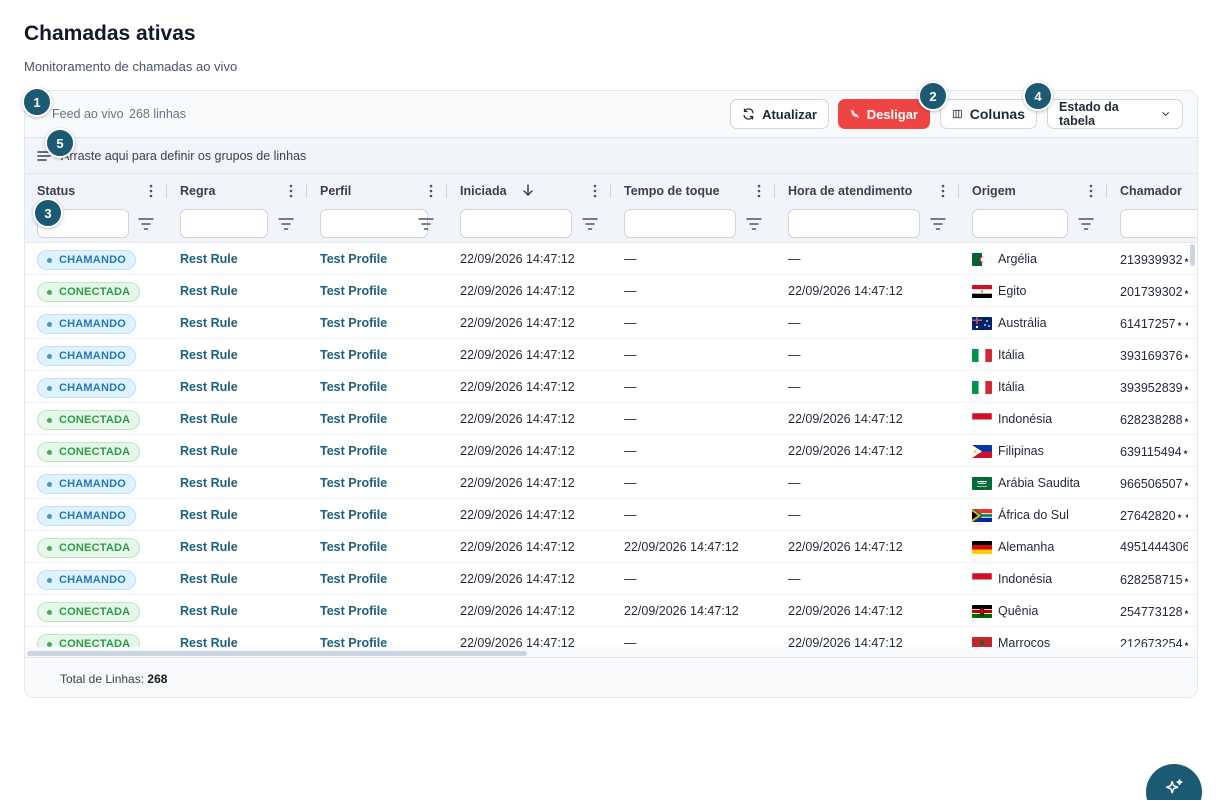 The width and height of the screenshot is (1222, 800). What do you see at coordinates (48, 213) in the screenshot?
I see `tour-marker-3: 3` at bounding box center [48, 213].